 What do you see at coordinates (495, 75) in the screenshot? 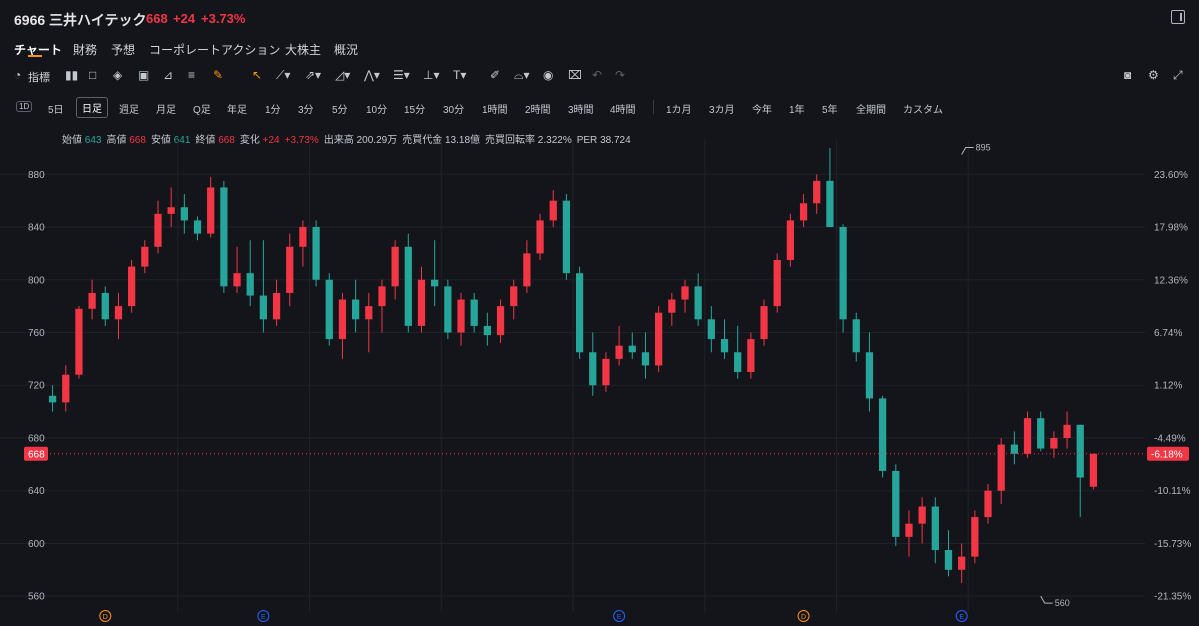
I see `brush-icon: ✐` at bounding box center [495, 75].